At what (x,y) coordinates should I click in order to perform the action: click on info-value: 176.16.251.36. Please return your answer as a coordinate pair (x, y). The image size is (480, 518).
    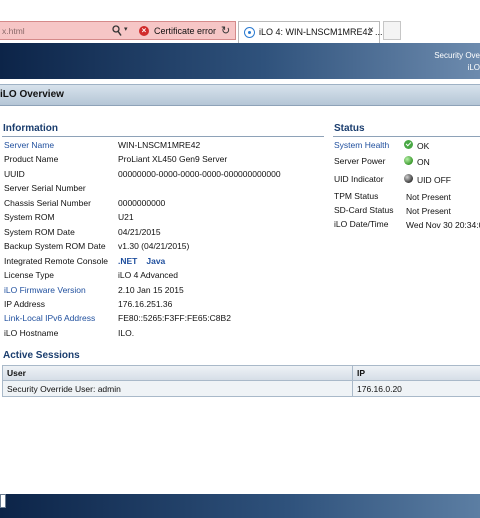
    Looking at the image, I should click on (145, 303).